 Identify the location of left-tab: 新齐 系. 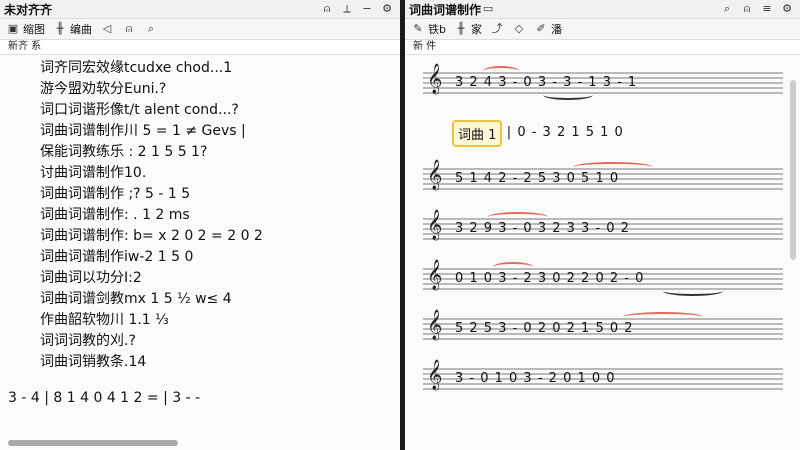
(200, 47).